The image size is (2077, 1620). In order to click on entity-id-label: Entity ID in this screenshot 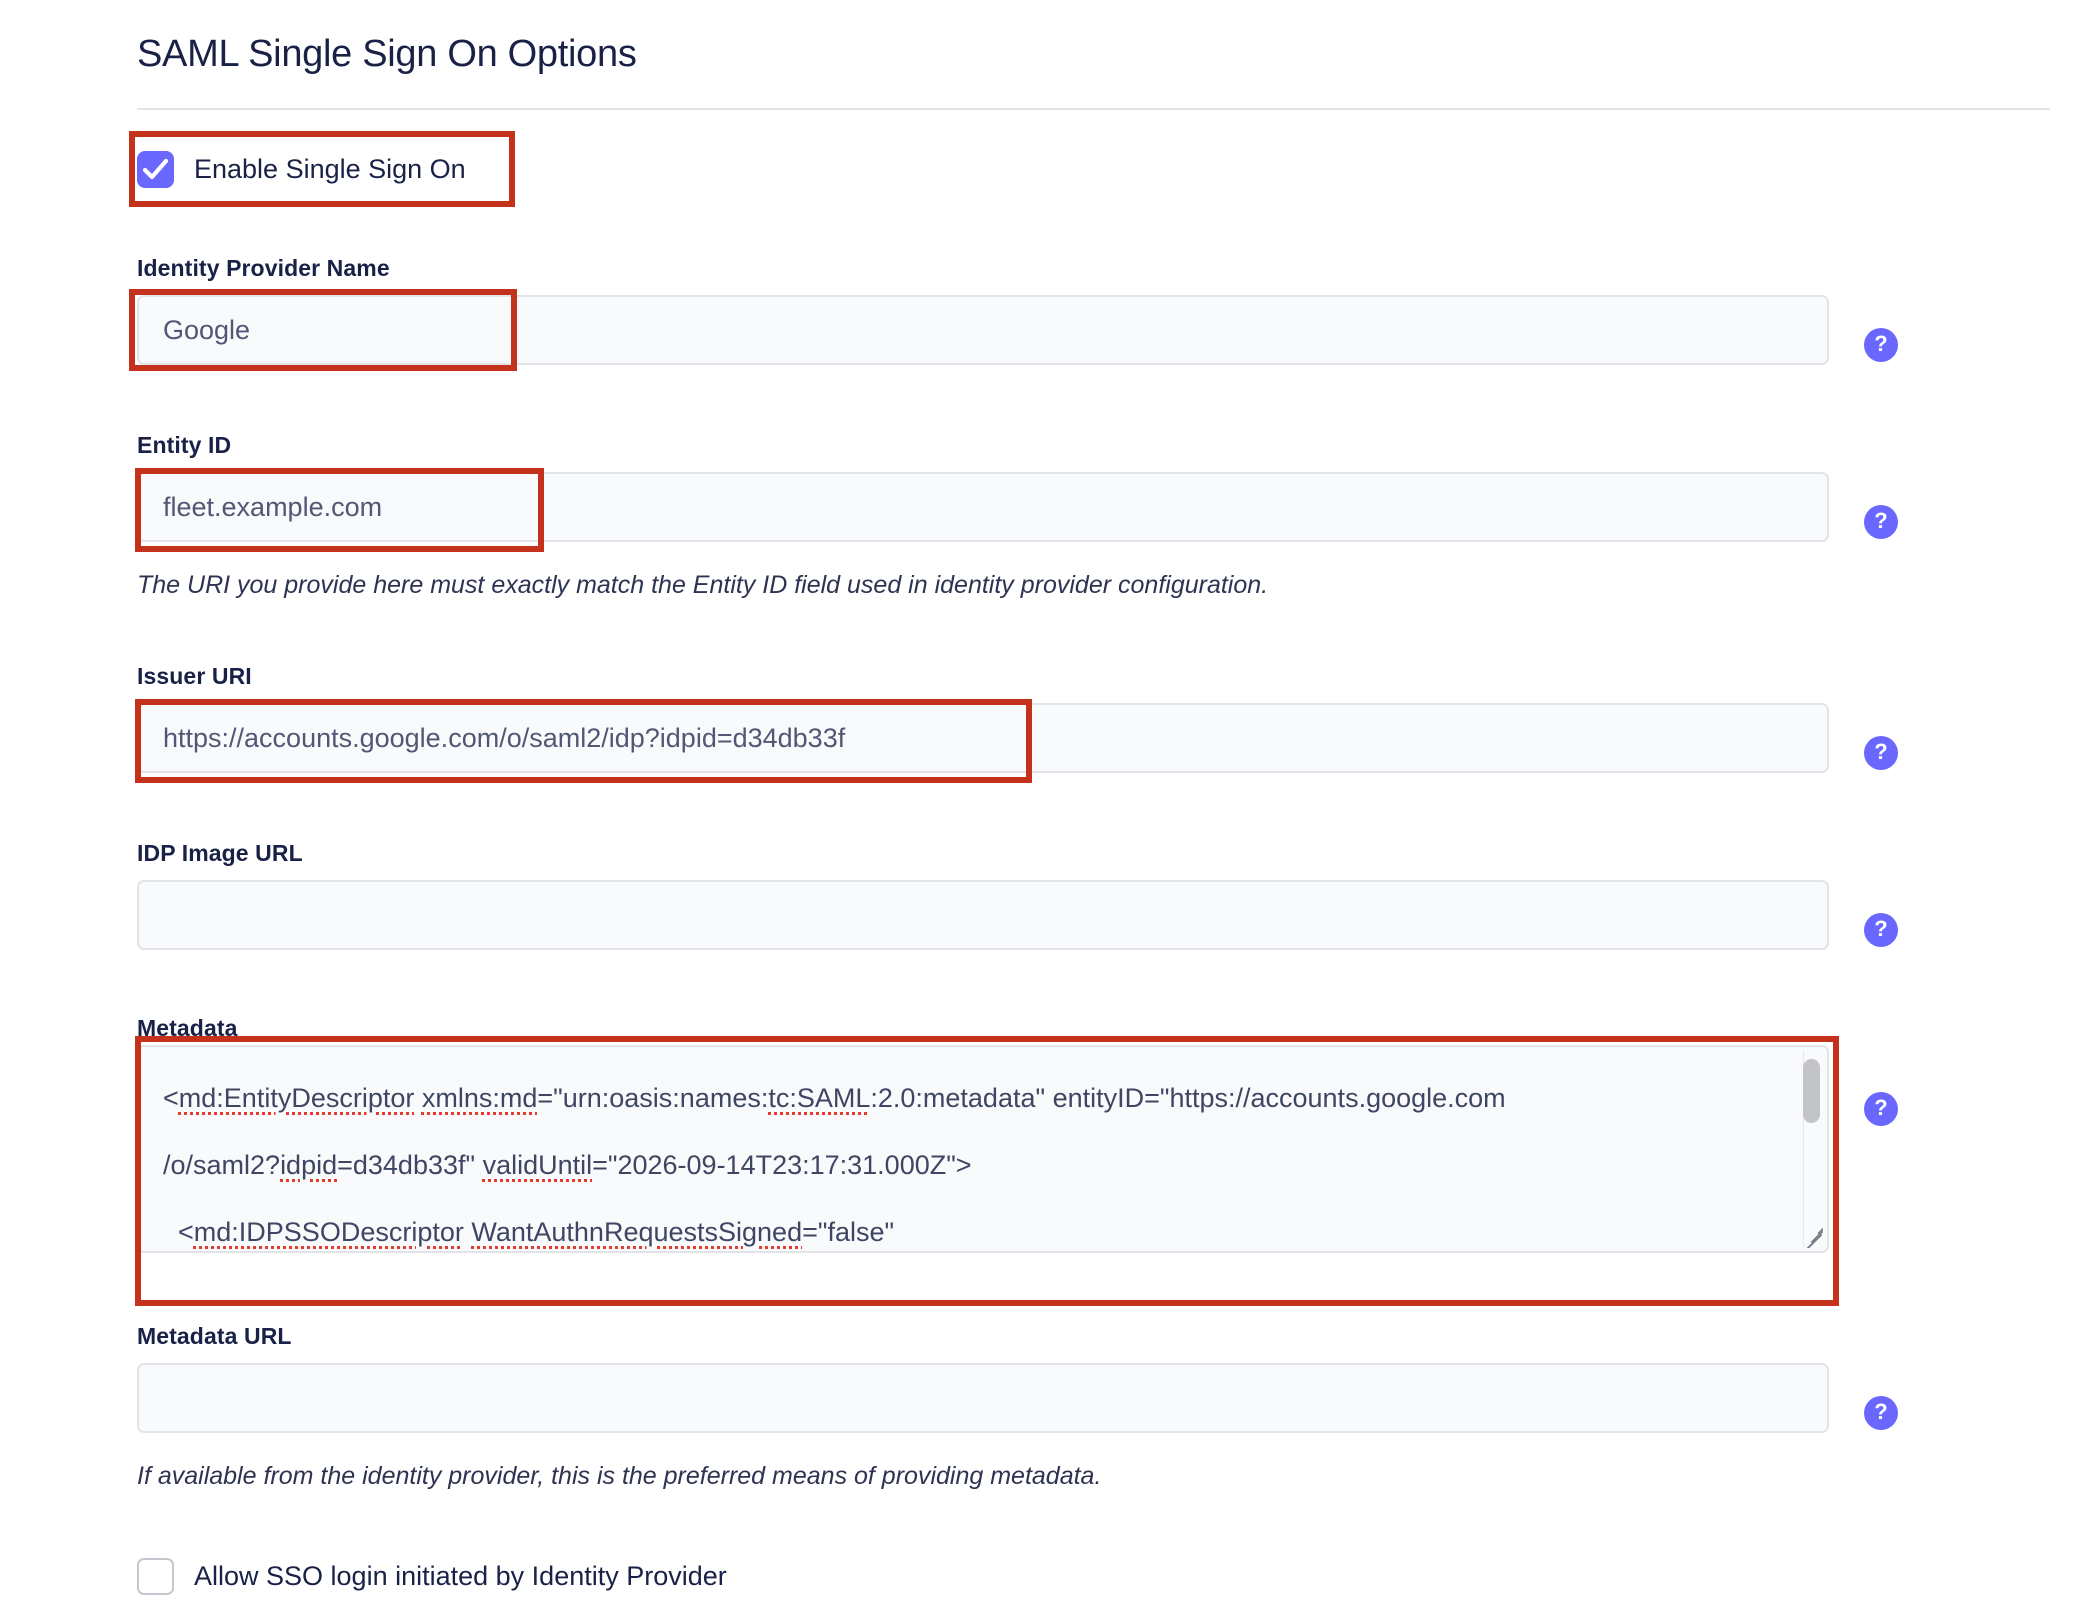, I will do `click(184, 445)`.